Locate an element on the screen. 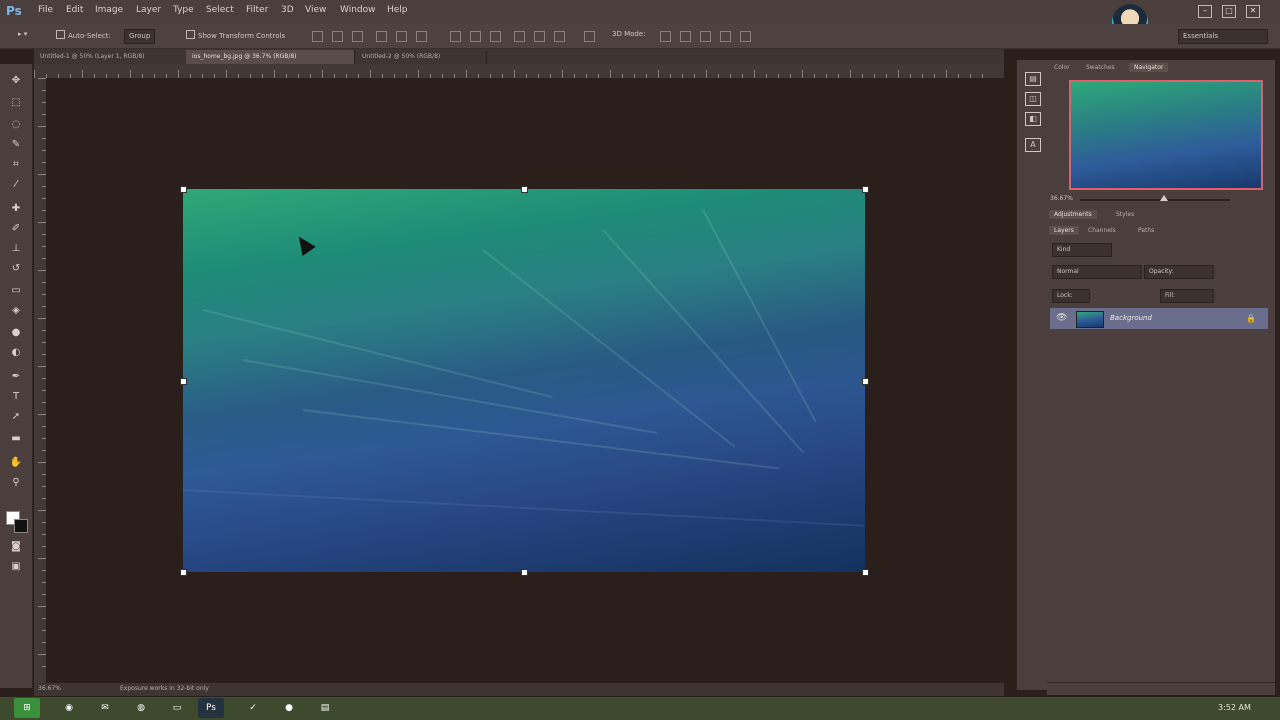 This screenshot has height=720, width=1280. quick-mask-icon: ◙ is located at coordinates (16, 547).